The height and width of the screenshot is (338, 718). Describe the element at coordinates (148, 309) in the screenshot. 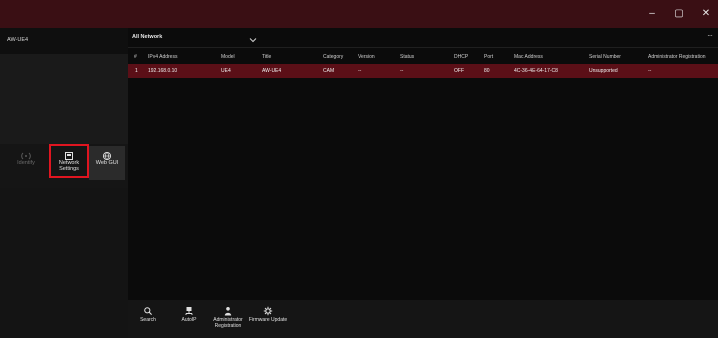

I see `search-icon` at that location.